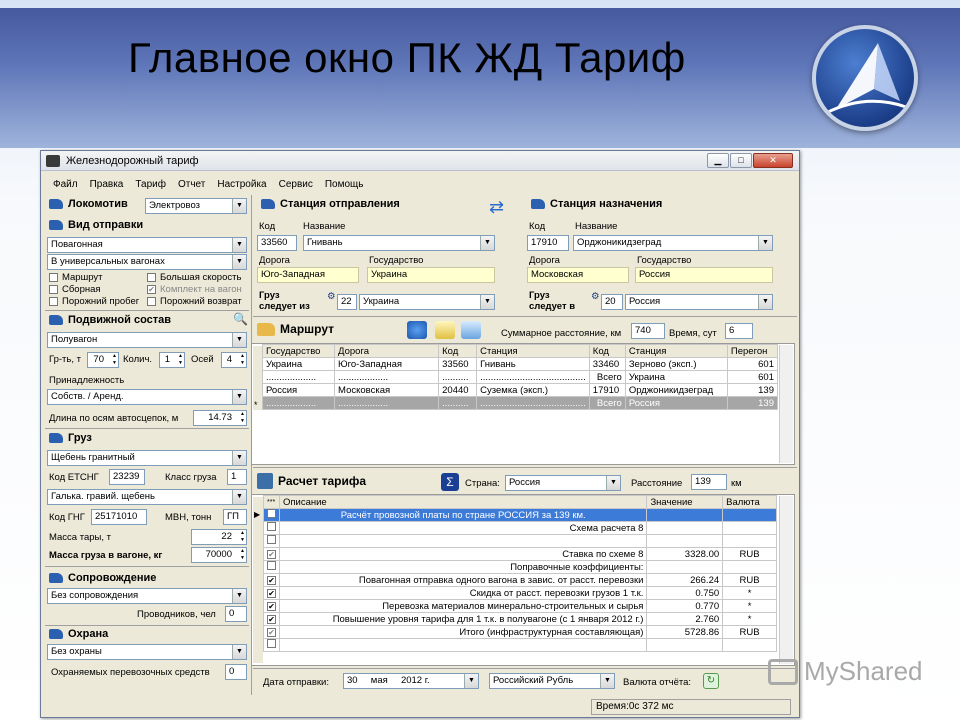 The height and width of the screenshot is (720, 960). Describe the element at coordinates (194, 301) in the screenshot. I see `check-empty-return: Порожний возврат` at that location.